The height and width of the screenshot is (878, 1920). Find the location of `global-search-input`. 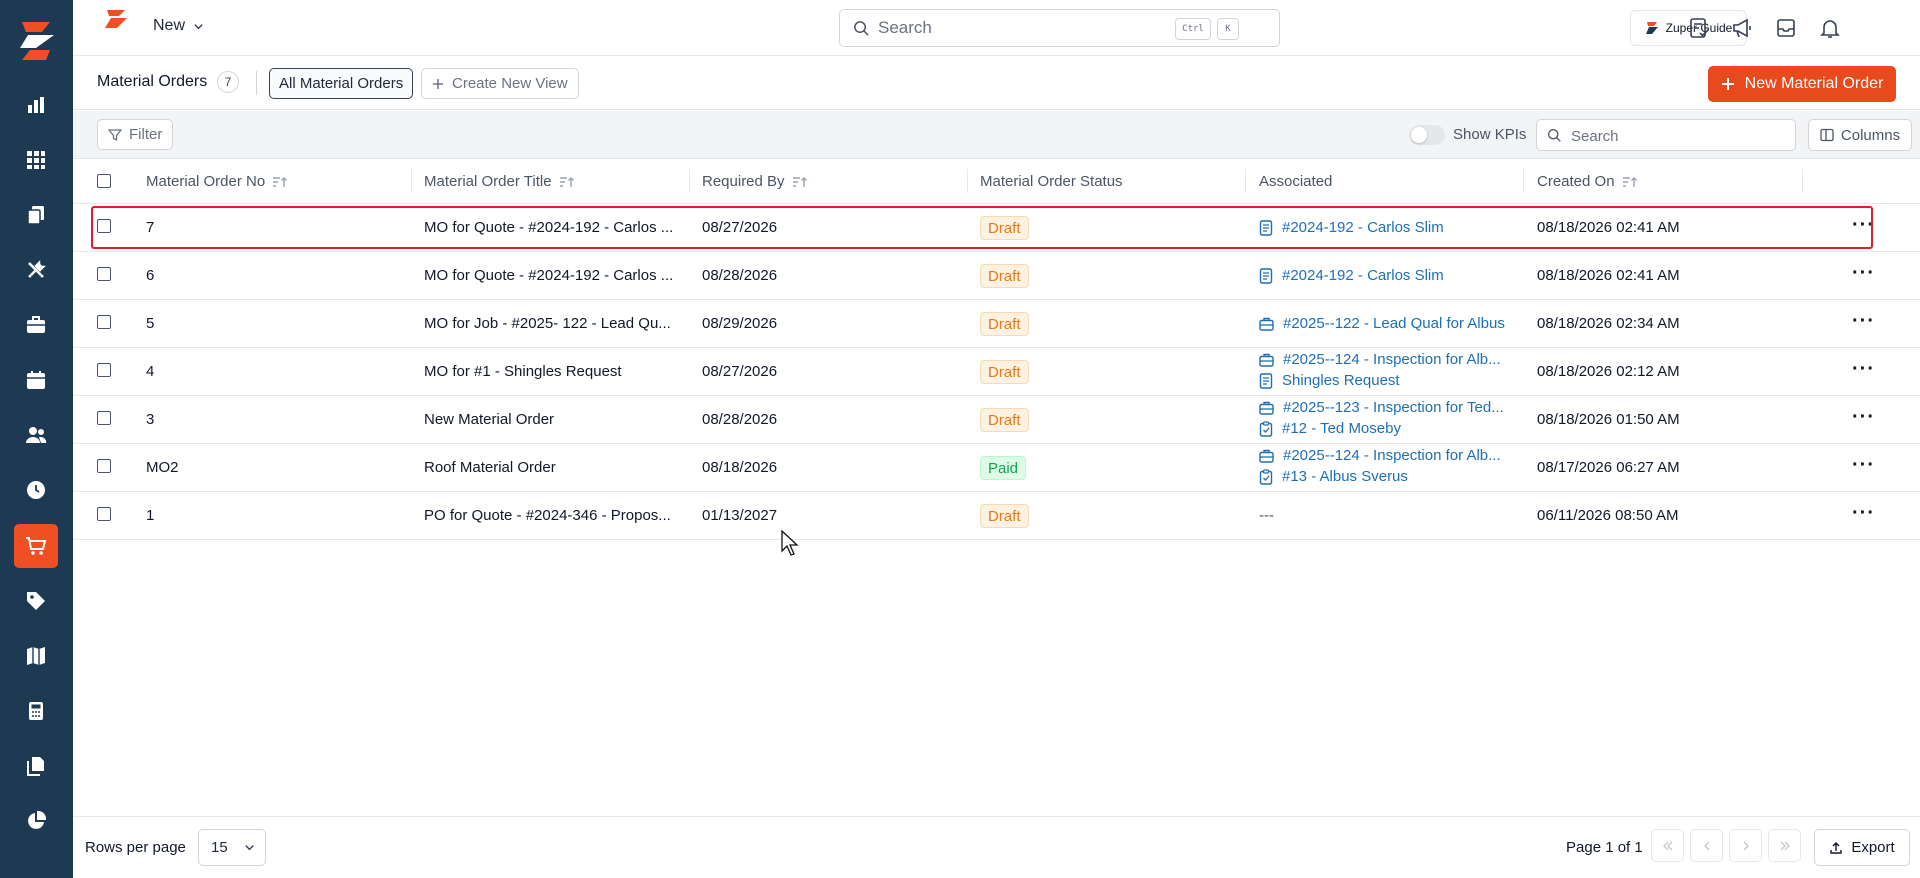

global-search-input is located at coordinates (1028, 28).